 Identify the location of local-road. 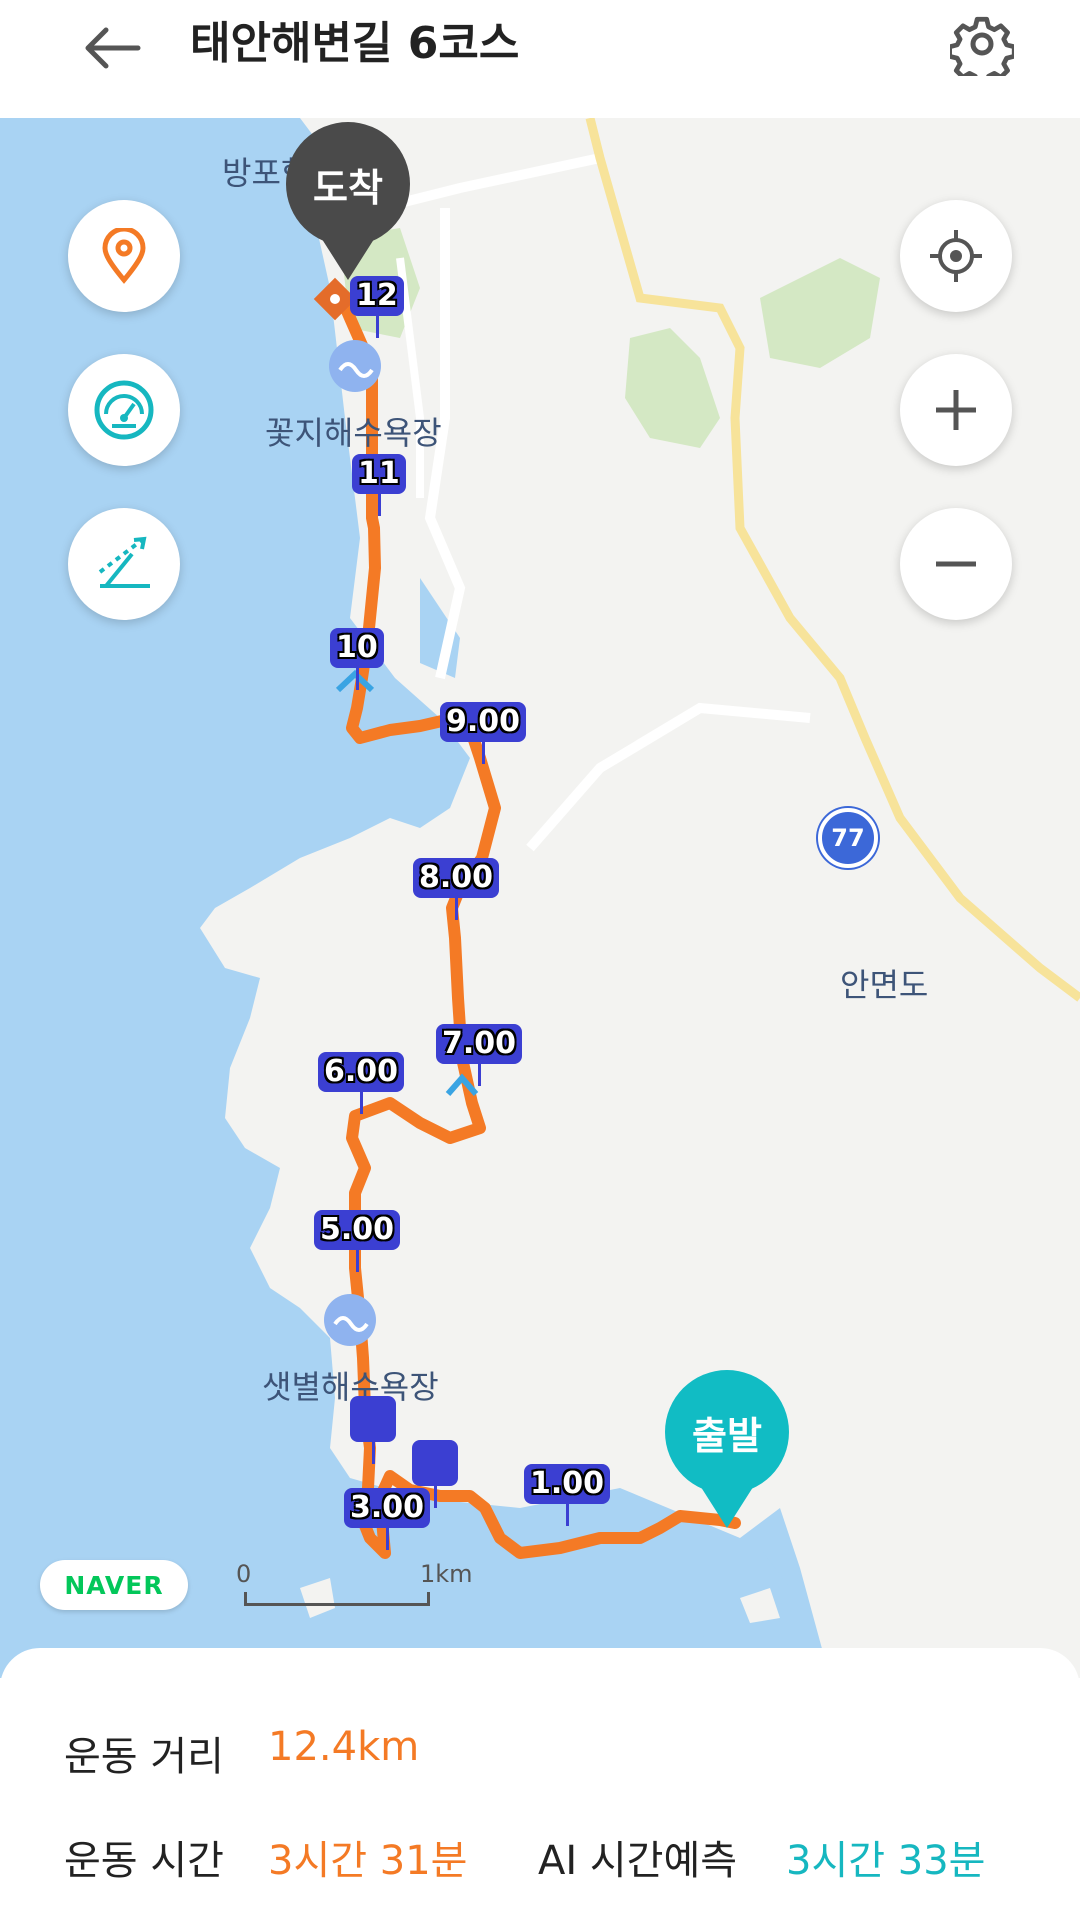
(668, 777).